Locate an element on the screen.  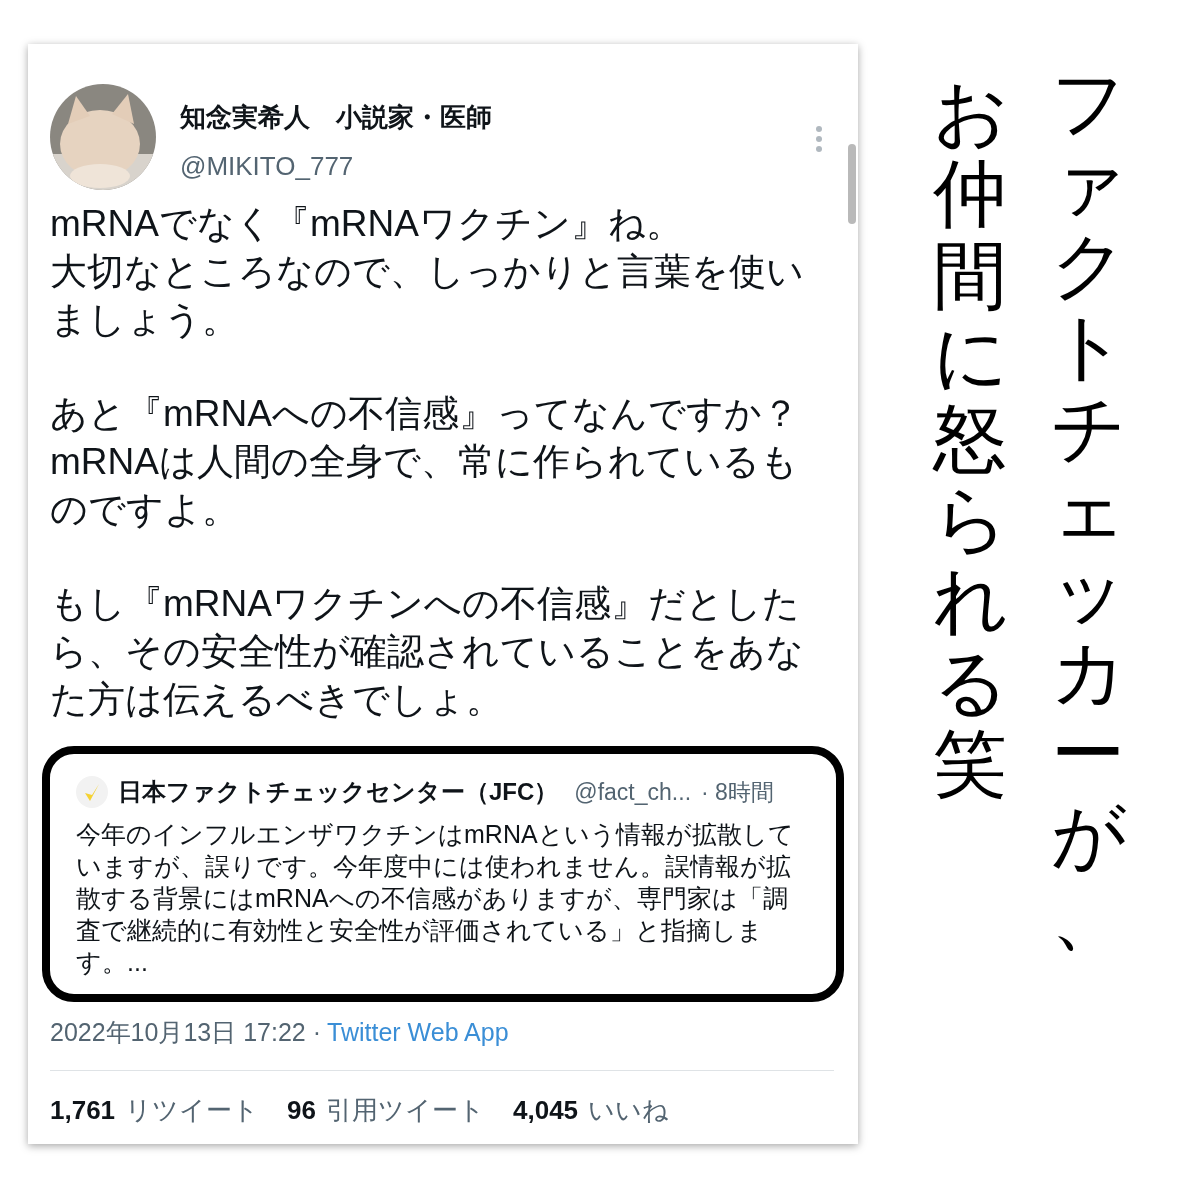
quoted-author-name: 日本ファクトチェックセンター（JFC） is located at coordinates (338, 792).